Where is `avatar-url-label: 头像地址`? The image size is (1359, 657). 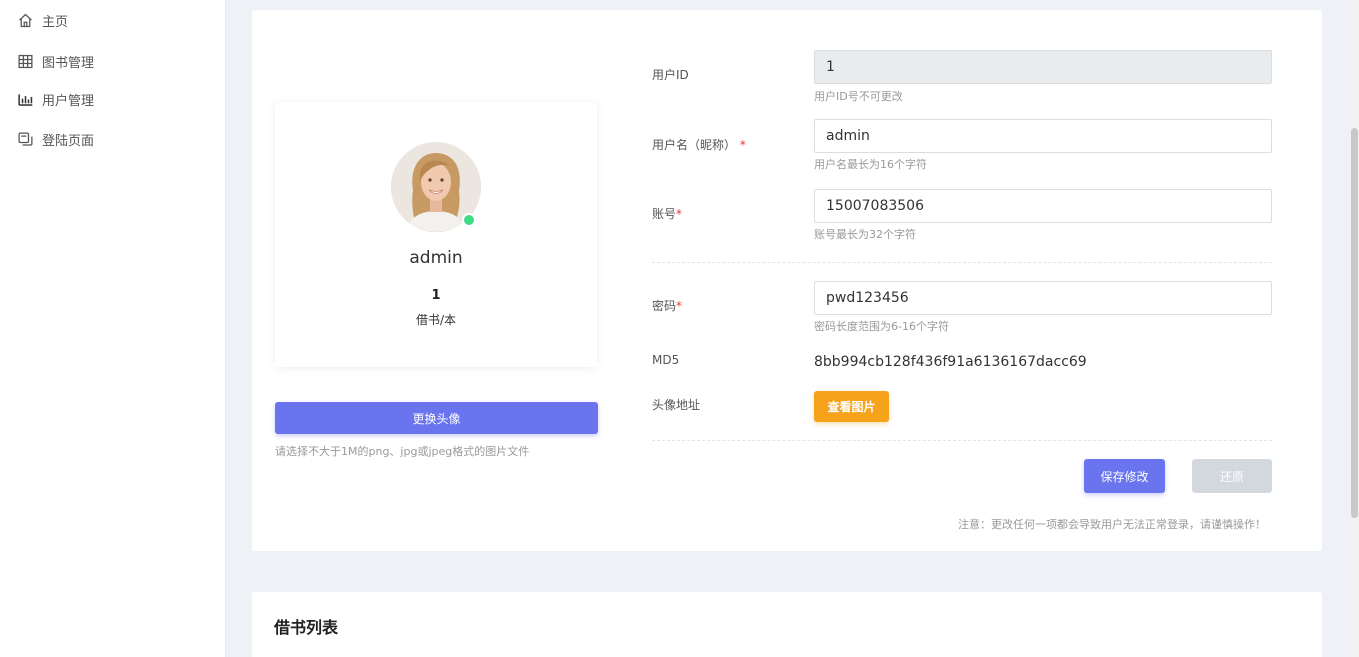
avatar-url-label: 头像地址 is located at coordinates (676, 405).